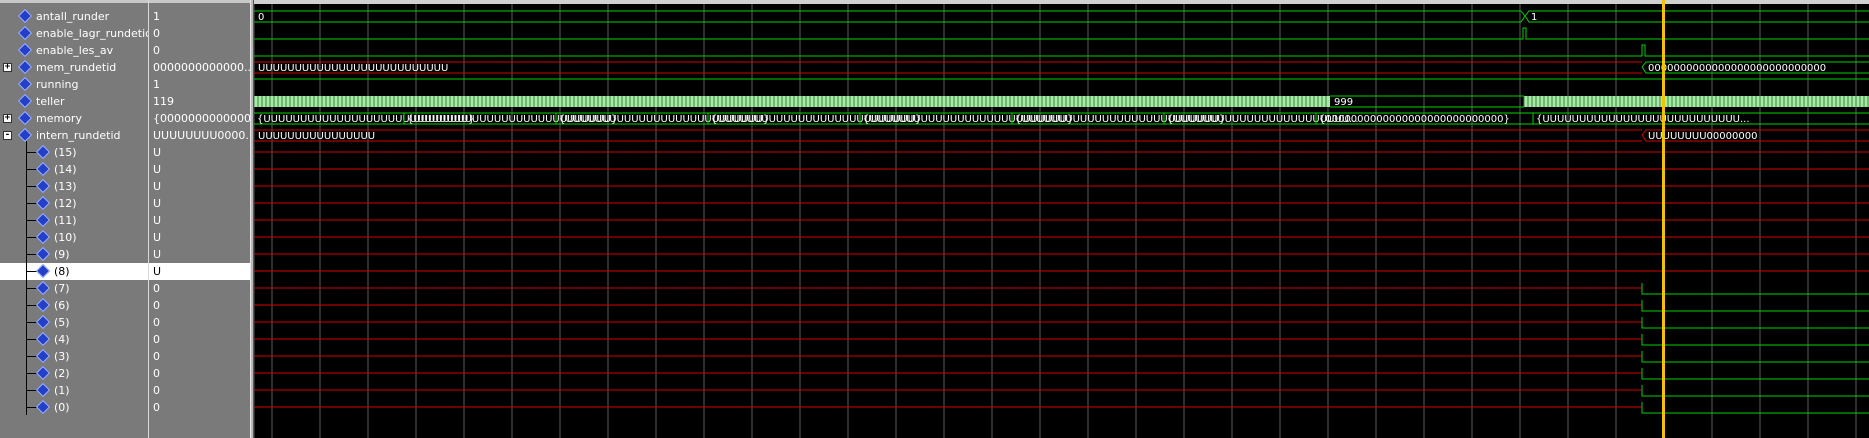 The image size is (1869, 438). What do you see at coordinates (199, 101) in the screenshot?
I see `signal-value-row: 119` at bounding box center [199, 101].